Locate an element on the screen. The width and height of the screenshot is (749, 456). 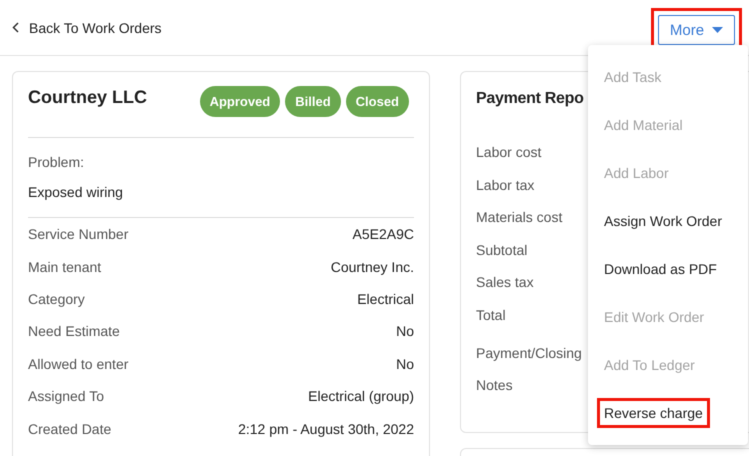
field-label: Assigned To is located at coordinates (66, 396).